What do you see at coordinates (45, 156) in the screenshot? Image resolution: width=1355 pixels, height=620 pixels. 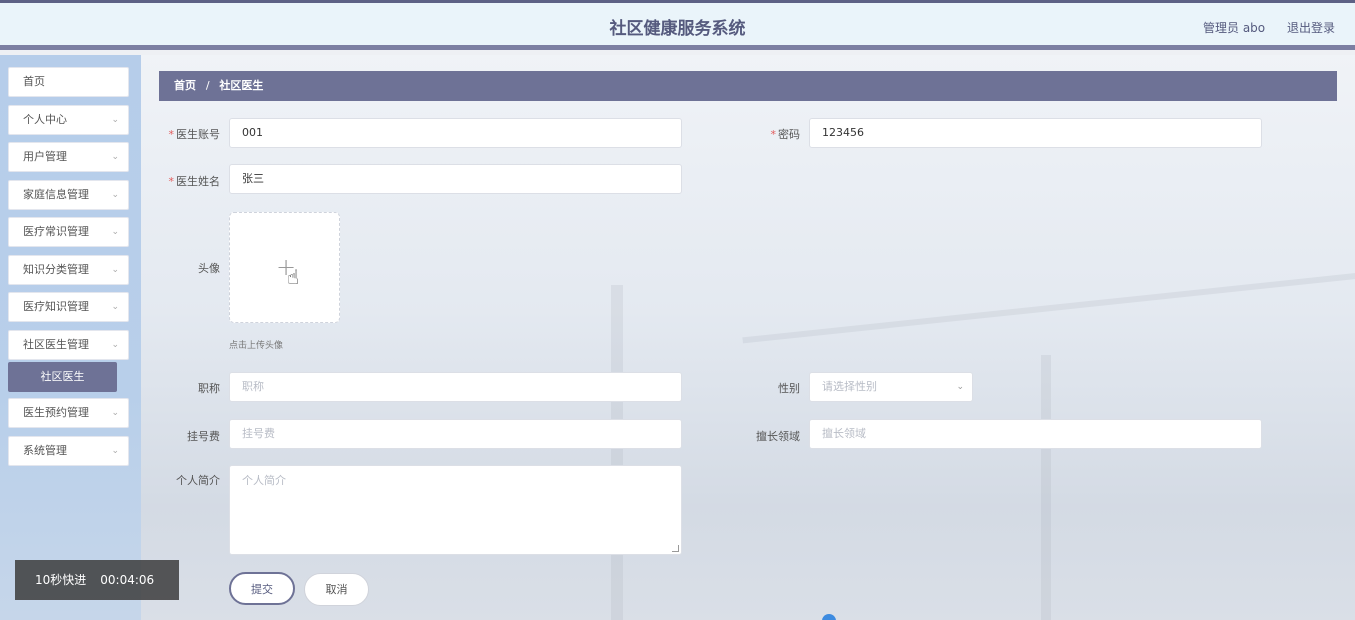 I see `sidebar-item-label: 用户管理` at bounding box center [45, 156].